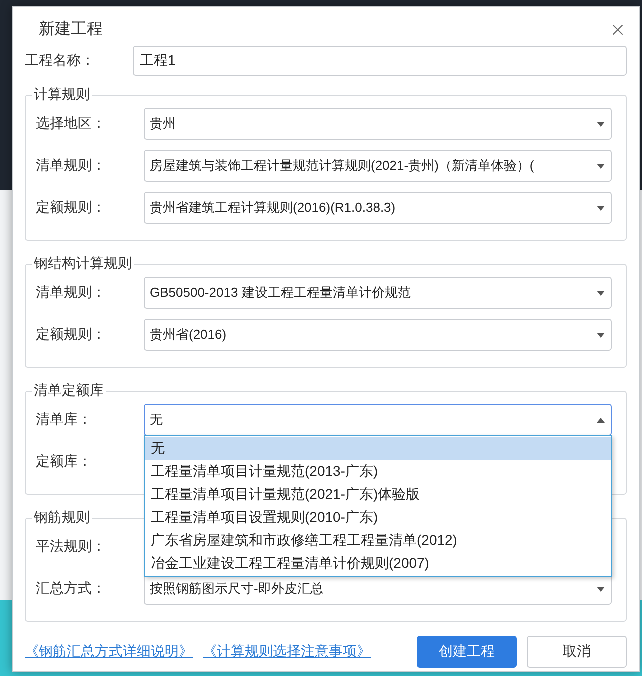 Image resolution: width=642 pixels, height=676 pixels. What do you see at coordinates (60, 61) in the screenshot?
I see `field-label: 工程名称：` at bounding box center [60, 61].